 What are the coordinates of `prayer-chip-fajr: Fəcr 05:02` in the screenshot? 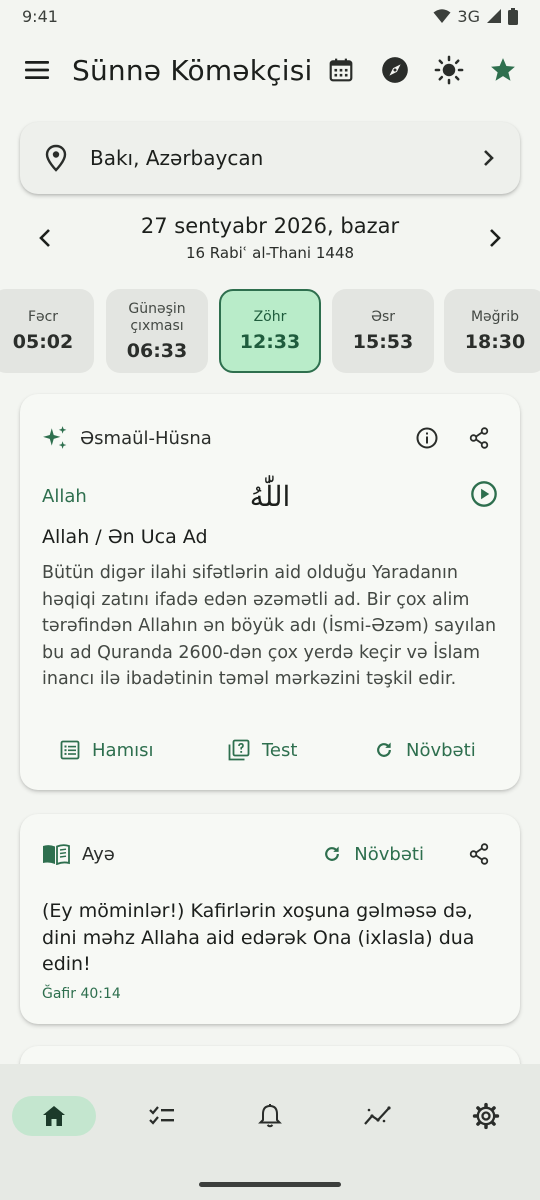 It's located at (47, 331).